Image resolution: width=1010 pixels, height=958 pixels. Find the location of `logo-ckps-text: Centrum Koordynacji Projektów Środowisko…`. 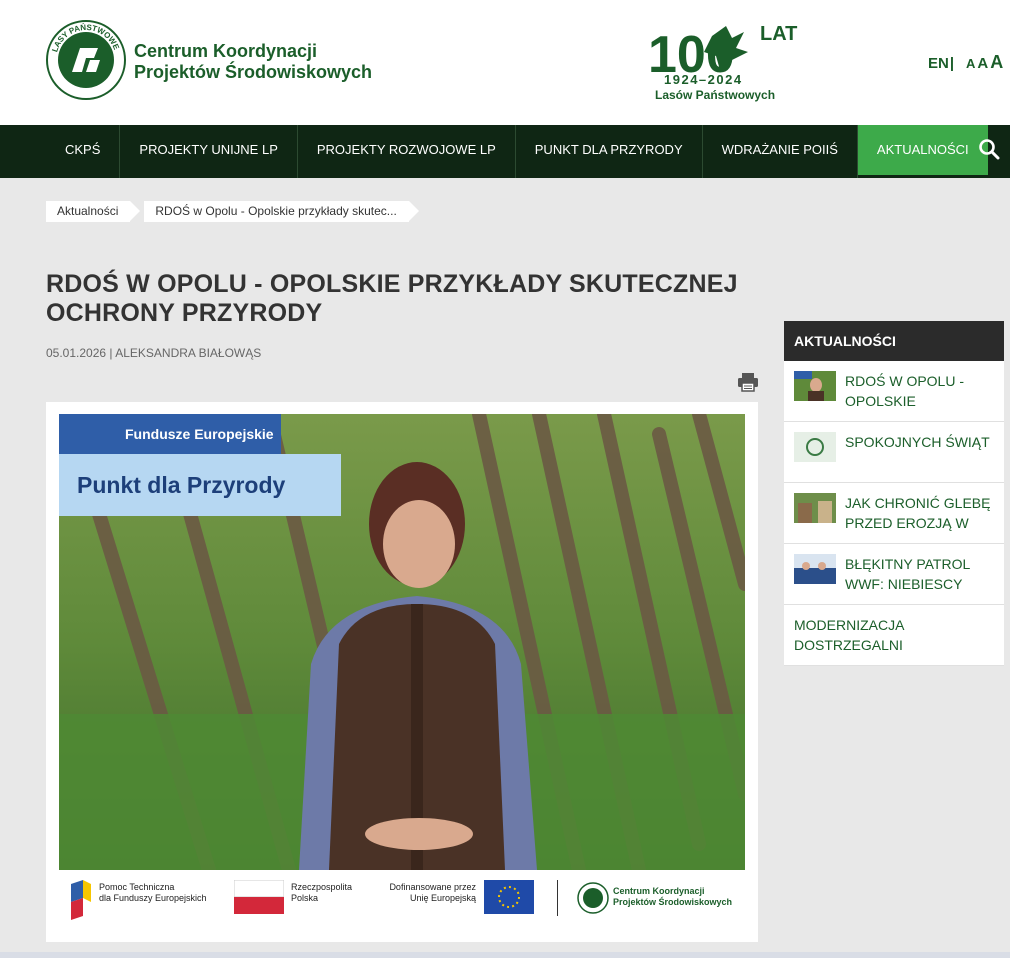

logo-ckps-text: Centrum Koordynacji Projektów Środowisko… is located at coordinates (673, 896).